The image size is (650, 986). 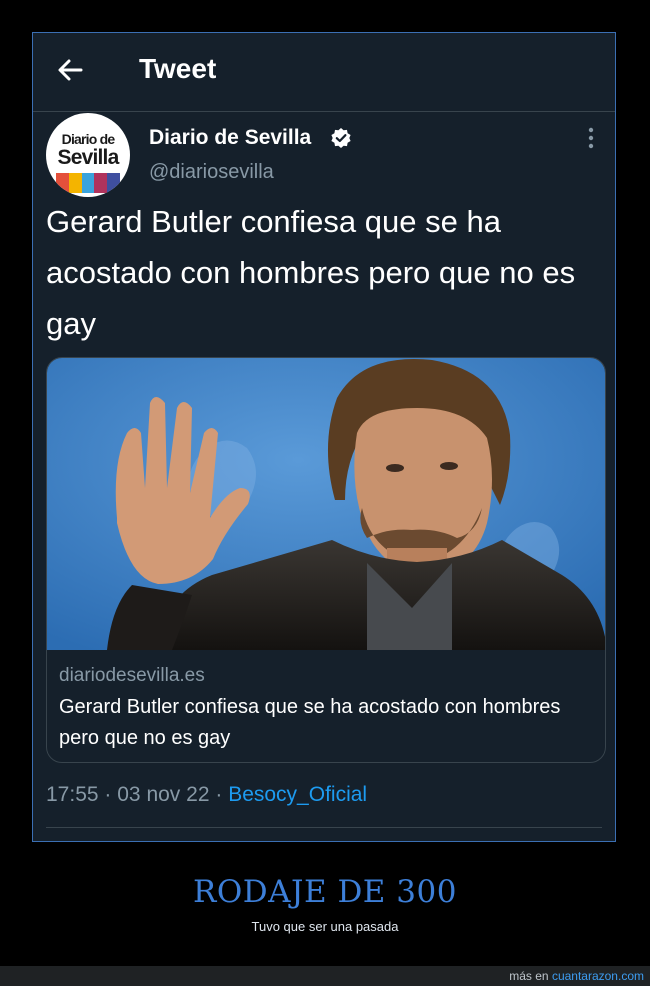 What do you see at coordinates (324, 827) in the screenshot?
I see `divider` at bounding box center [324, 827].